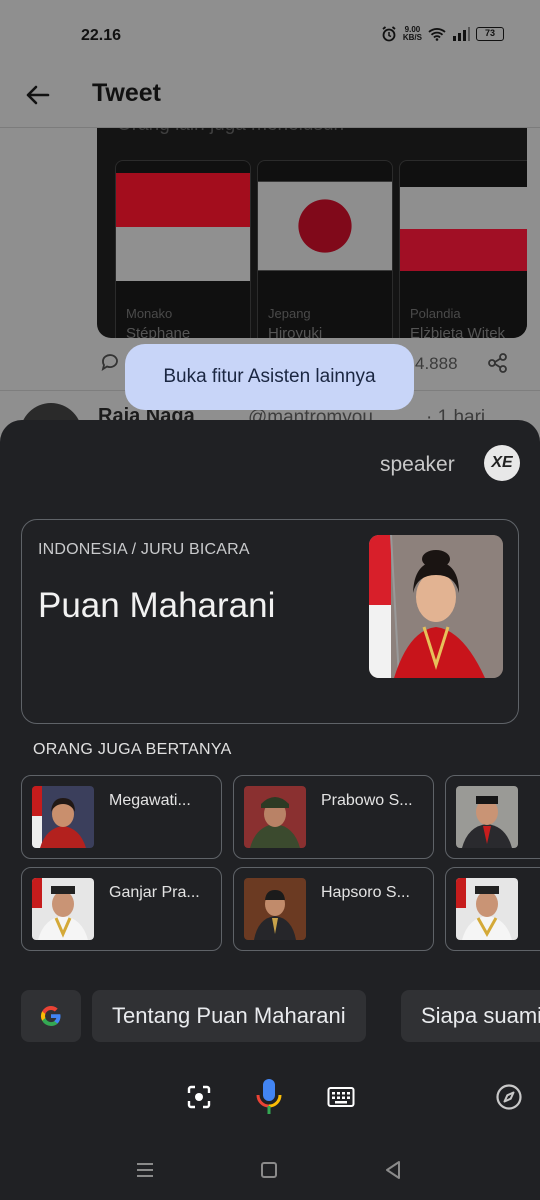 This screenshot has width=540, height=1200. I want to click on mic-button, so click(269, 1097).